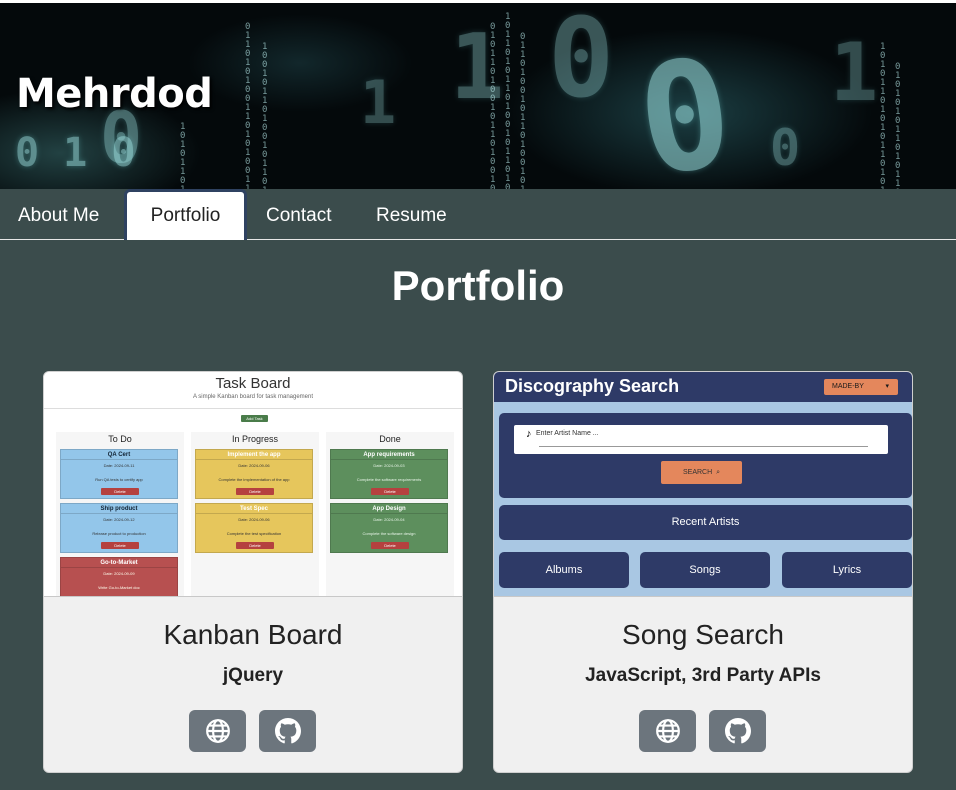 The height and width of the screenshot is (790, 956). What do you see at coordinates (255, 439) in the screenshot?
I see `column-title: In Progress` at bounding box center [255, 439].